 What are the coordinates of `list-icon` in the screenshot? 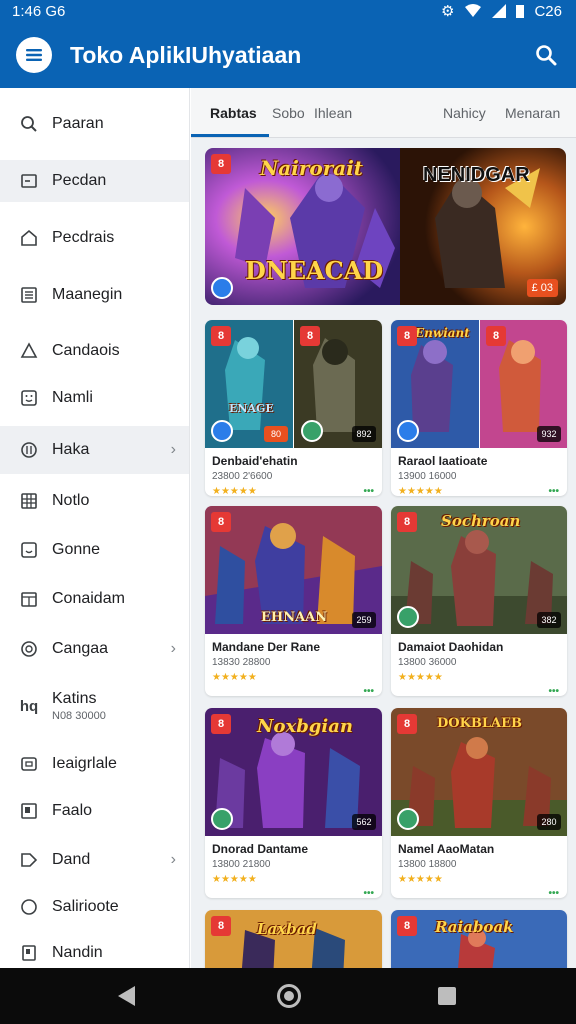 It's located at (29, 295).